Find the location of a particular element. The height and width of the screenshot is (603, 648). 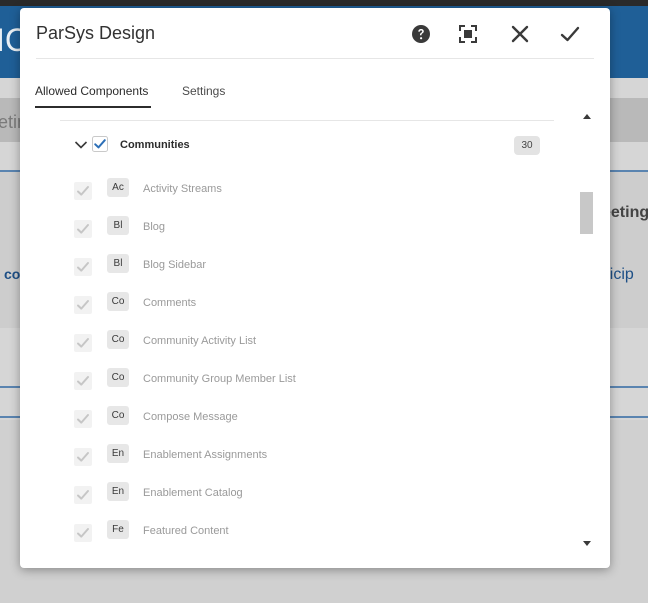

close-button is located at coordinates (520, 34).